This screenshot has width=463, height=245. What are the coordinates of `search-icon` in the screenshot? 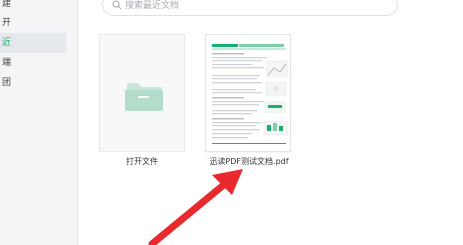 It's located at (117, 5).